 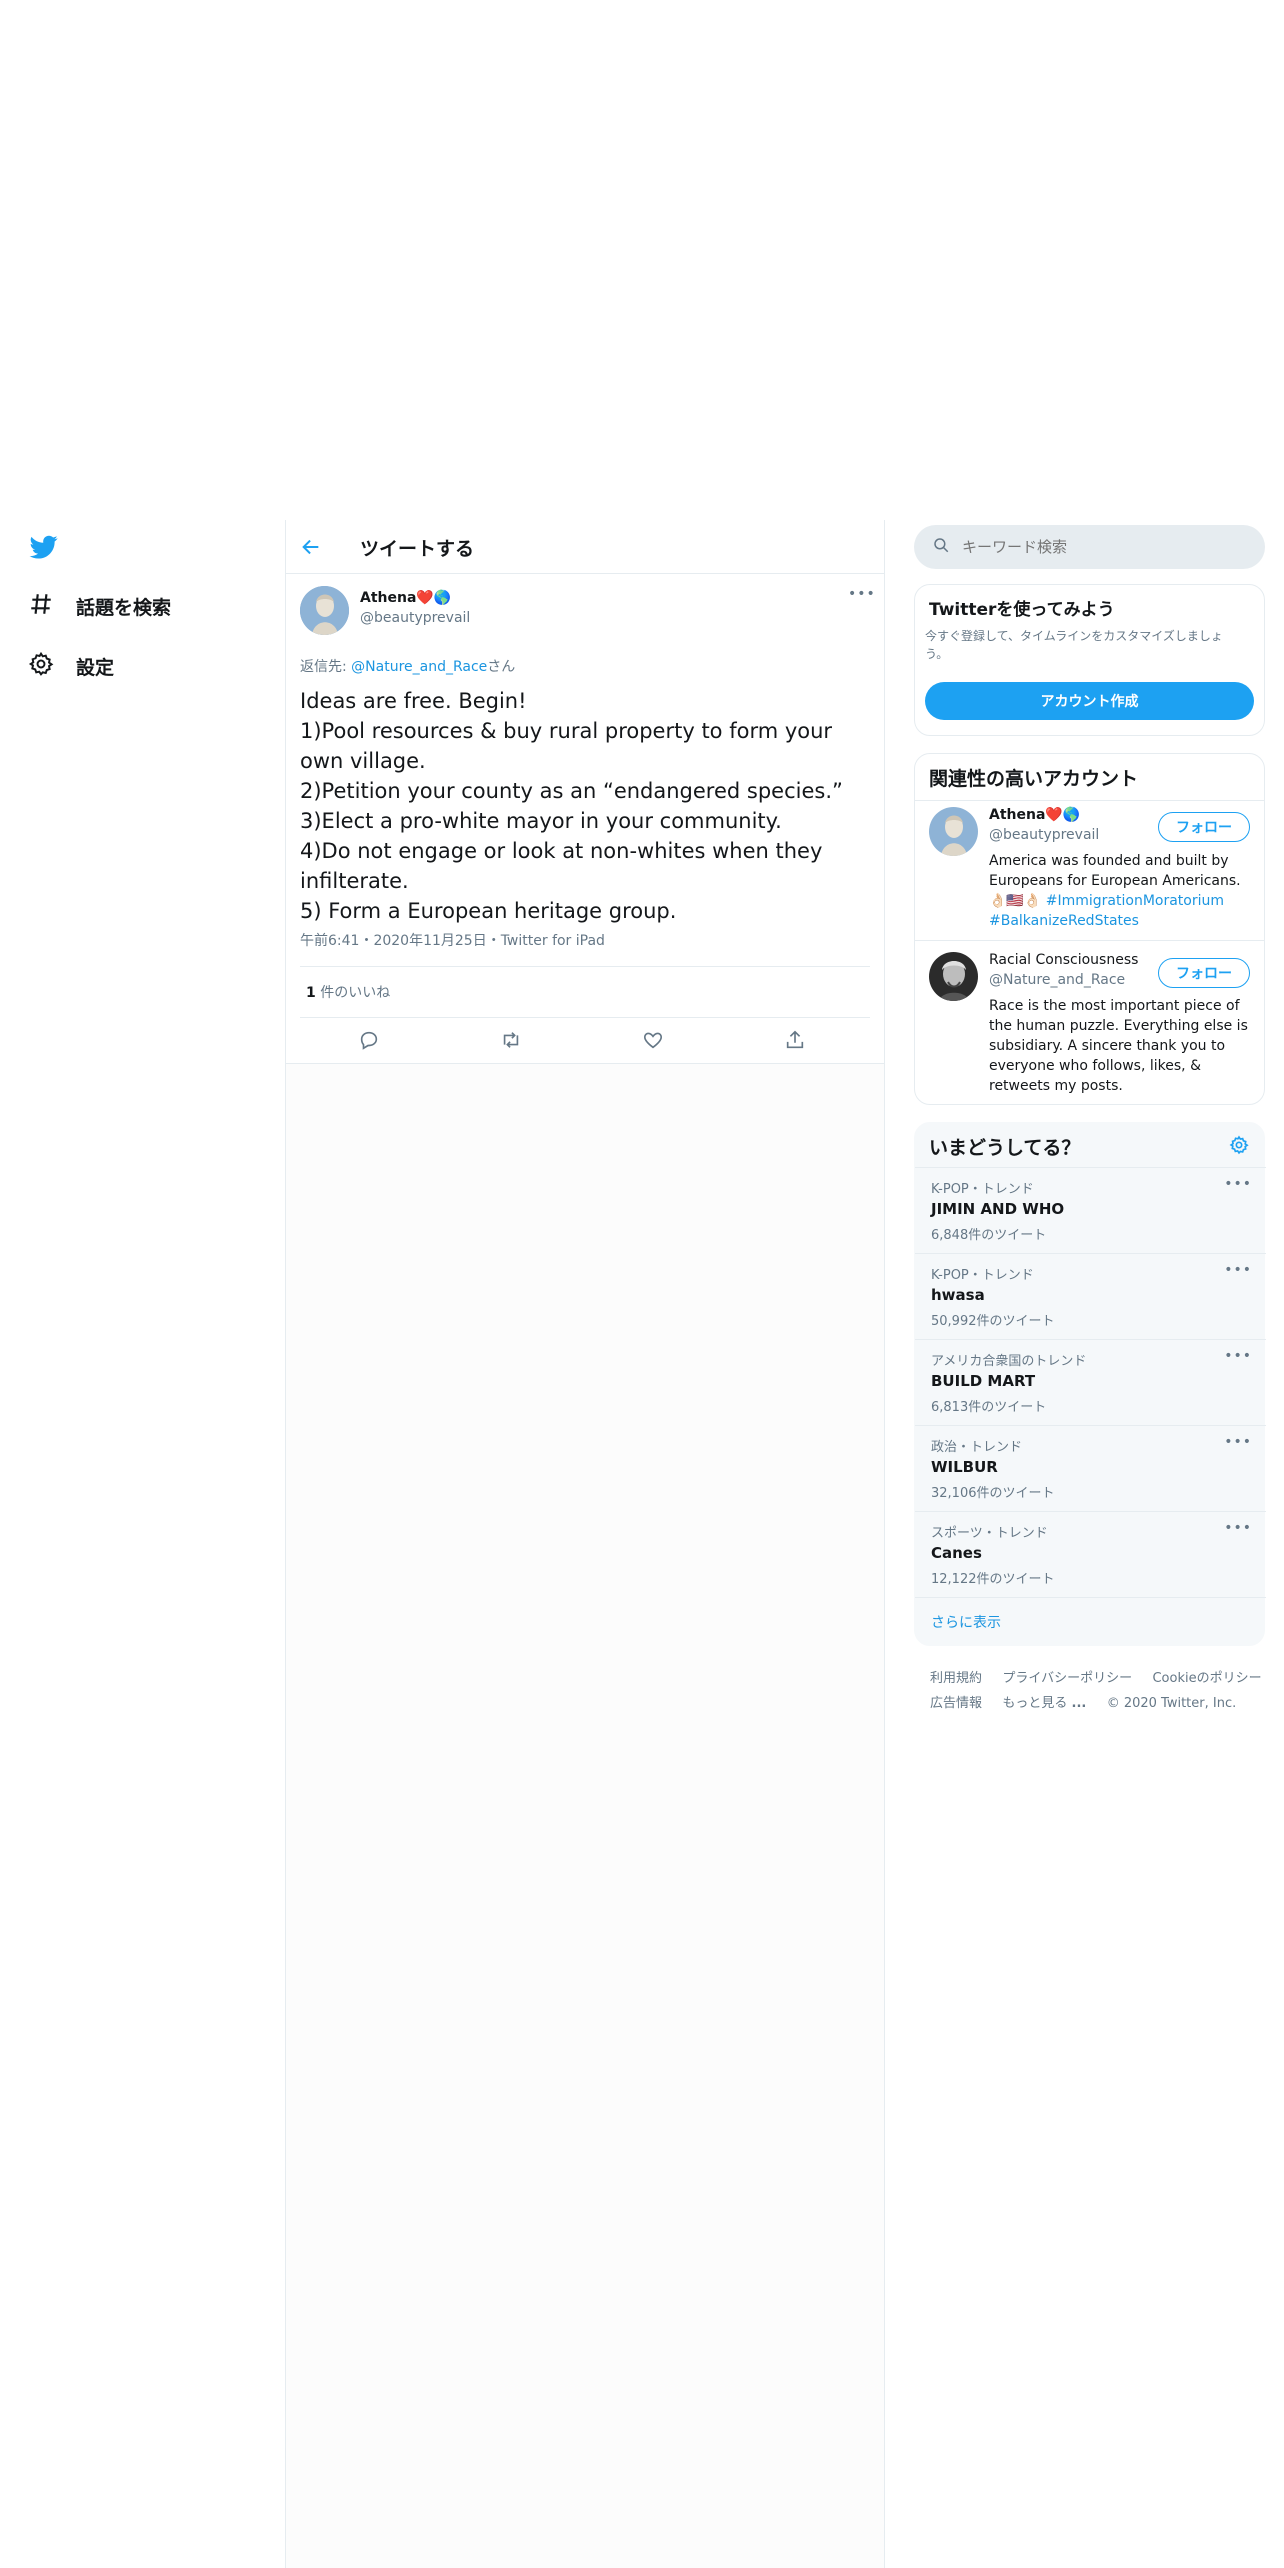 I want to click on bio-line: retweets my posts., so click(x=1056, y=1086).